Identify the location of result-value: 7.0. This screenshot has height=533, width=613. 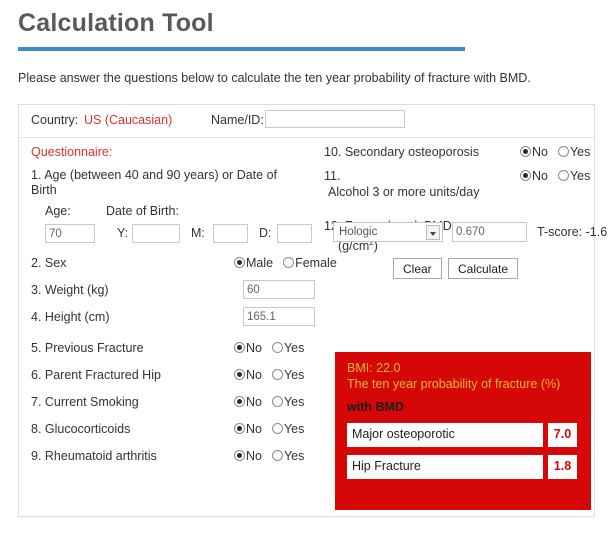
(562, 435).